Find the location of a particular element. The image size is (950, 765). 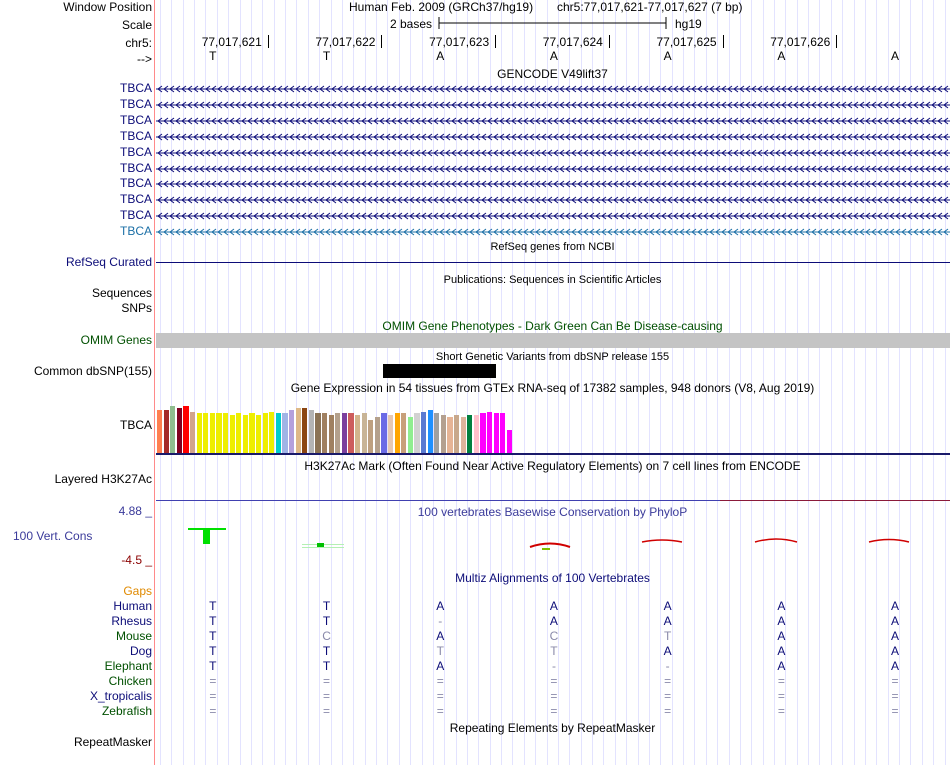

dbsnp-variant-feature is located at coordinates (439, 371).